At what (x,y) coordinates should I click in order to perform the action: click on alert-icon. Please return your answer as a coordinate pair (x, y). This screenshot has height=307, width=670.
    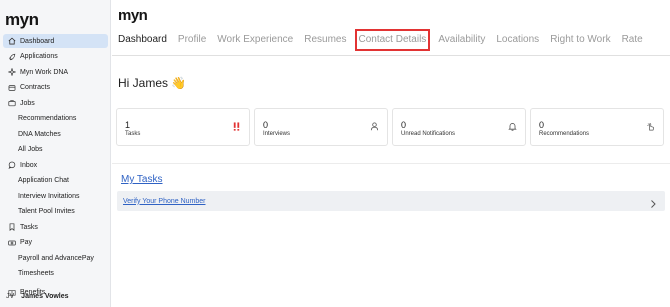
    Looking at the image, I should click on (236, 124).